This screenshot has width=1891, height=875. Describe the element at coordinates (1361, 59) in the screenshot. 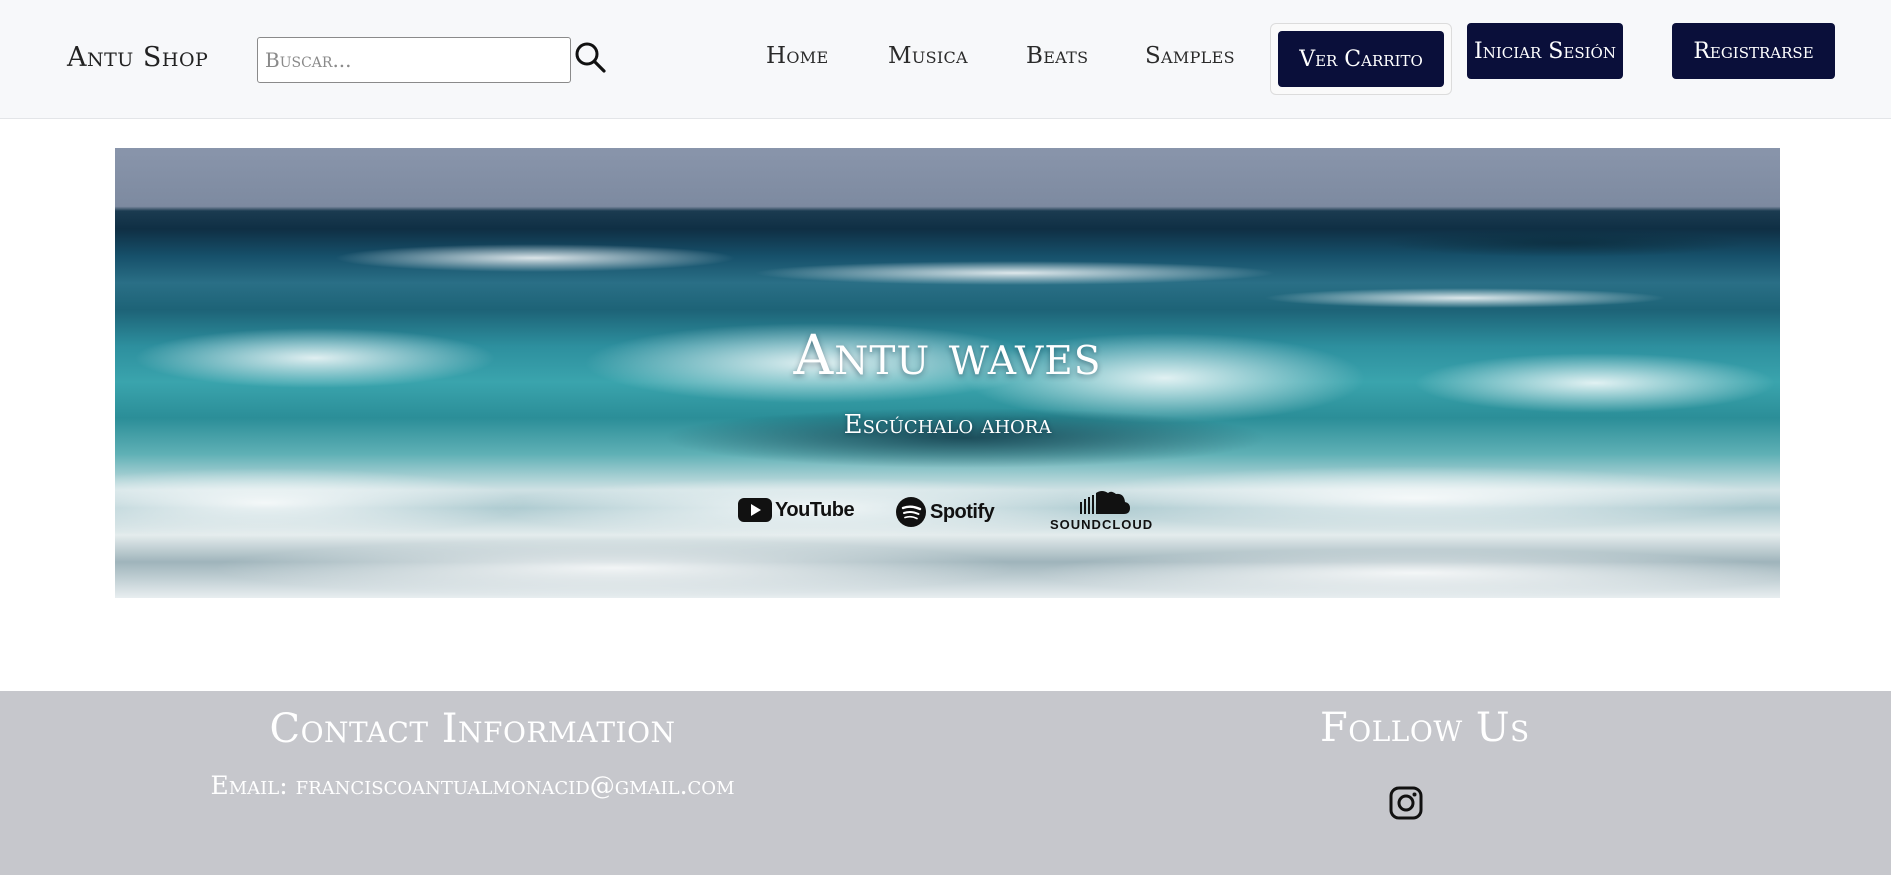

I see `view-cart-button: Ver Carrito` at that location.